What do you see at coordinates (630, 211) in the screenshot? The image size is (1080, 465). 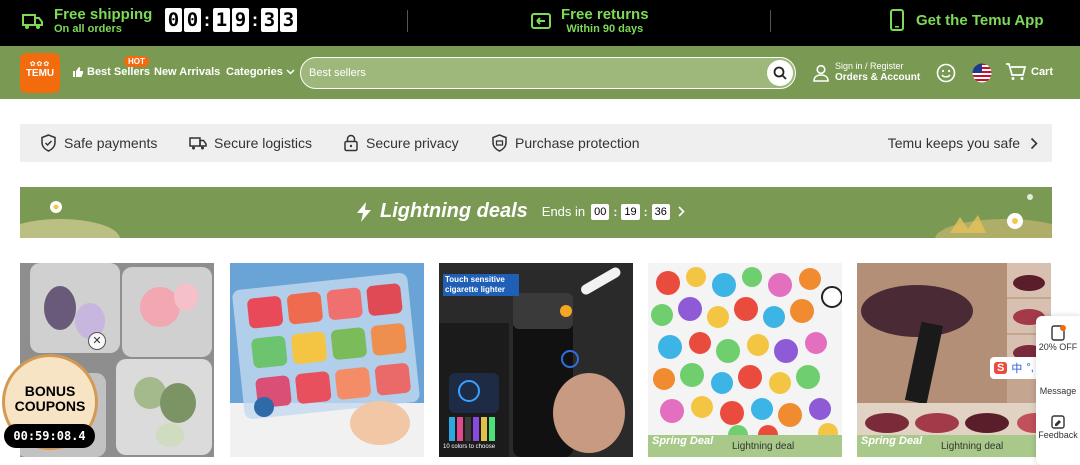 I see `deal-minutes: 19` at bounding box center [630, 211].